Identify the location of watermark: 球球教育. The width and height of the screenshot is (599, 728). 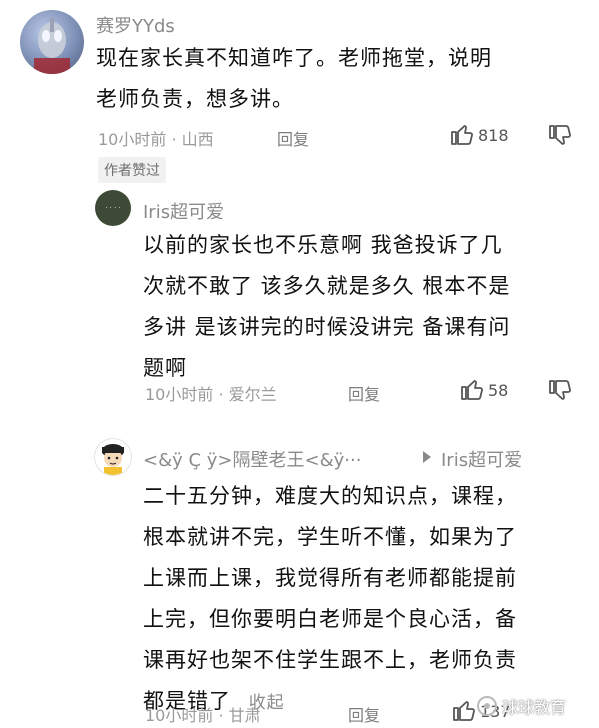
(521, 706).